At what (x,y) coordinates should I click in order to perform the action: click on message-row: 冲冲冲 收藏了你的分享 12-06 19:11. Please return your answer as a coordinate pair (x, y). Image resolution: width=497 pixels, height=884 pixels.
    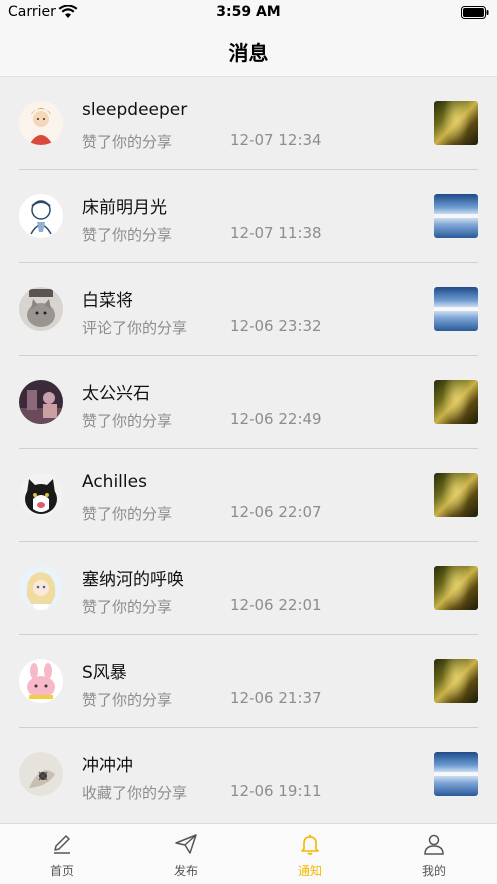
    Looking at the image, I should click on (248, 774).